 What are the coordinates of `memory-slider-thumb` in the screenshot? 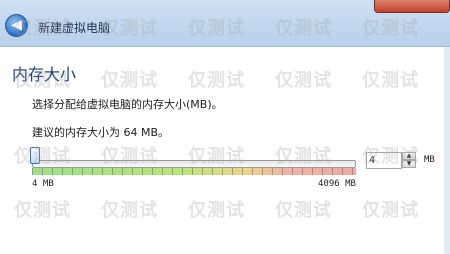 It's located at (35, 155).